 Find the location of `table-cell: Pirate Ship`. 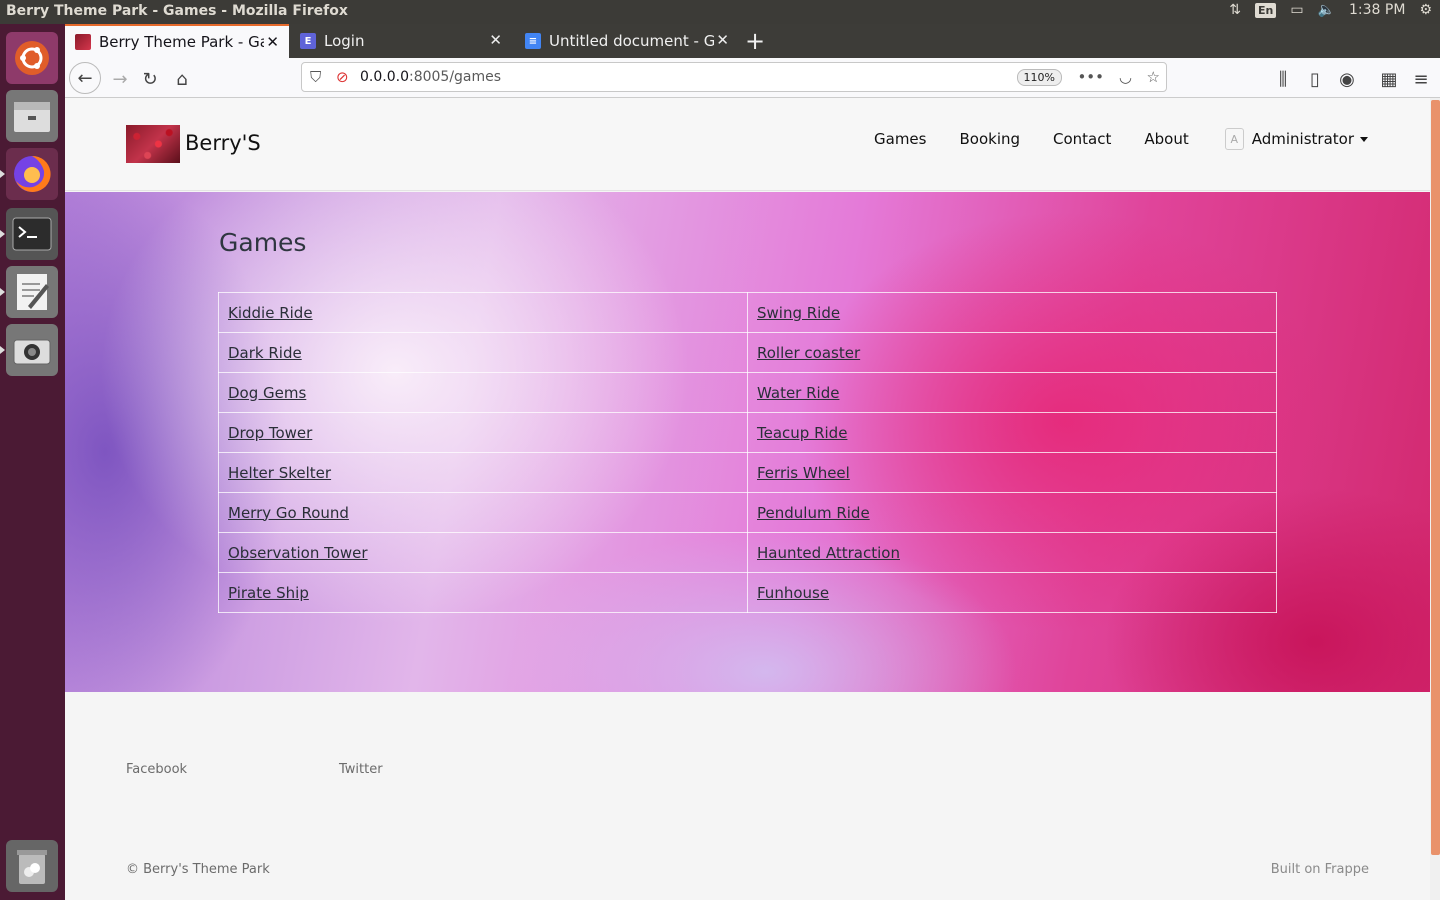

table-cell: Pirate Ship is located at coordinates (483, 592).